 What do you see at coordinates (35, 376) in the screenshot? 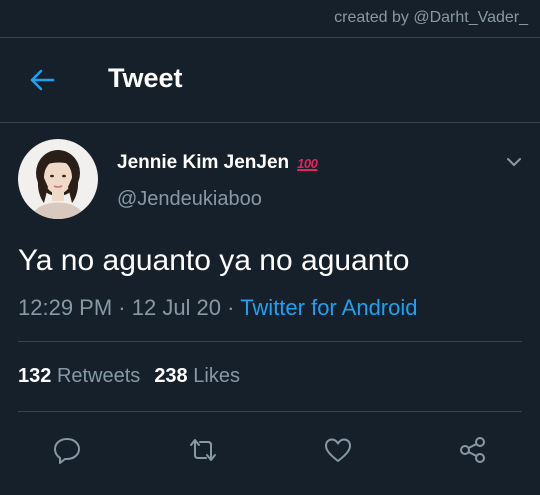
I see `retweets-count: 132` at bounding box center [35, 376].